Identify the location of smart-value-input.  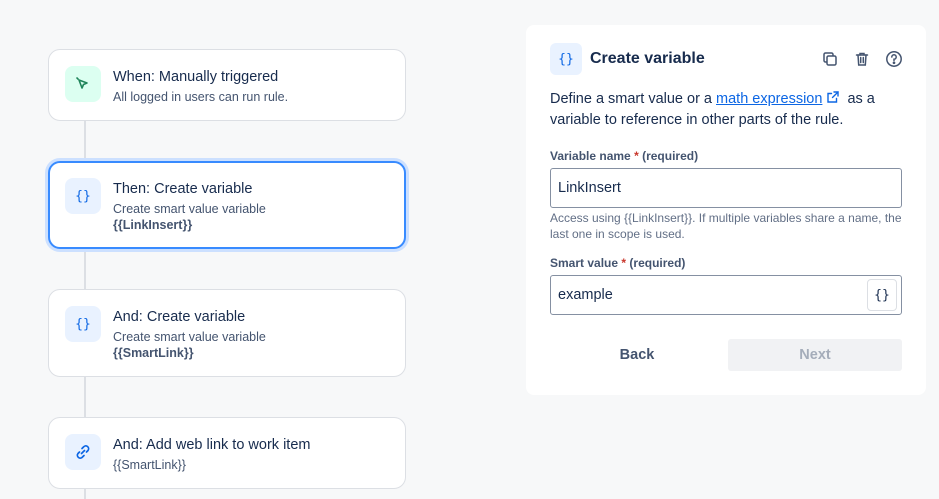
(726, 295).